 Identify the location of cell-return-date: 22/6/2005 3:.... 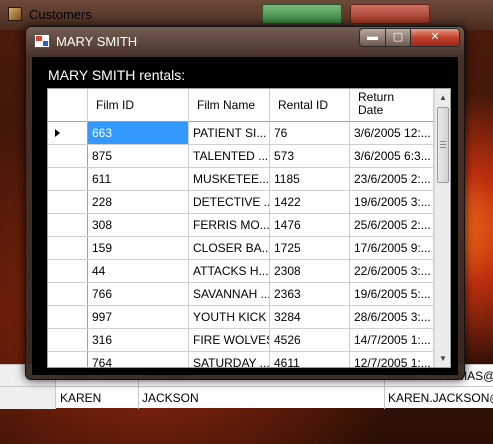
(392, 271).